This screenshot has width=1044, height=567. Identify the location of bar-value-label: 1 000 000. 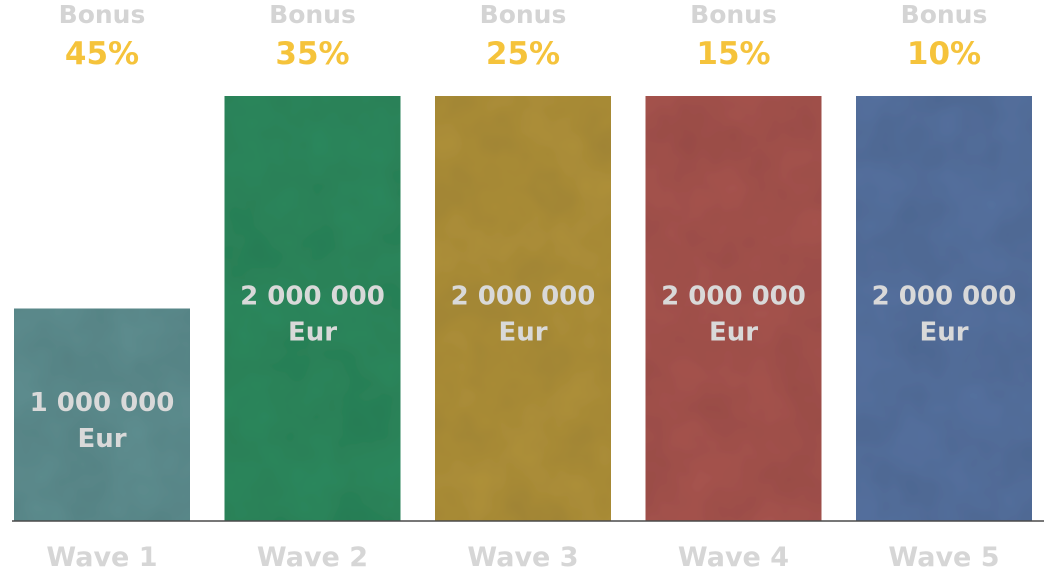
(102, 403).